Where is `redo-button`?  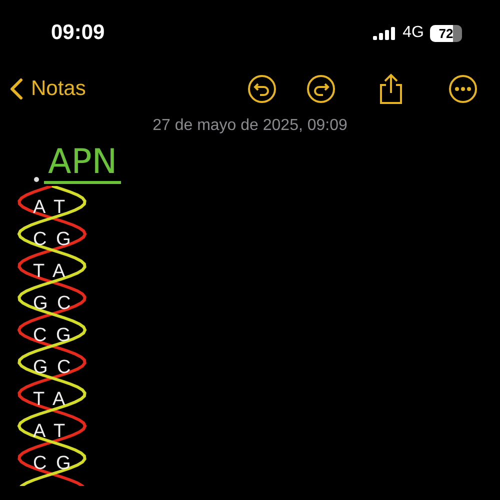
redo-button is located at coordinates (321, 89).